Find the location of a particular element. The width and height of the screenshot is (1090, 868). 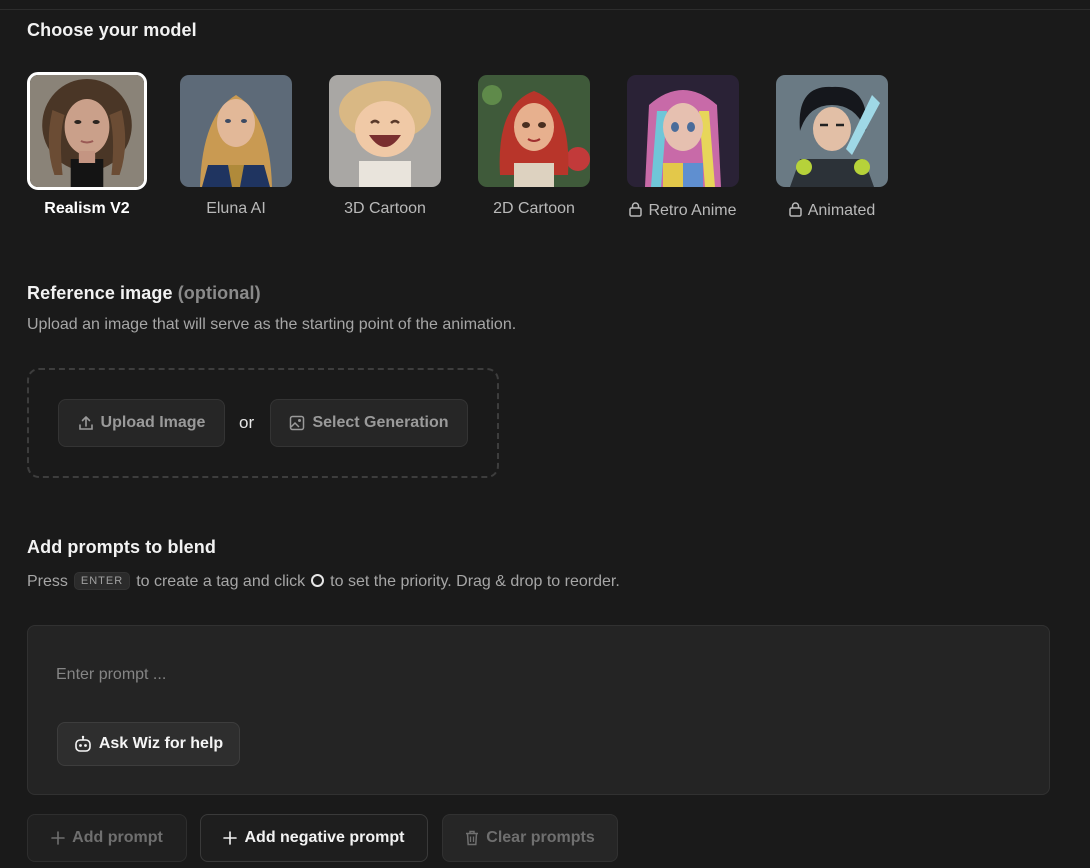

model-label: Realism V2 is located at coordinates (87, 208).